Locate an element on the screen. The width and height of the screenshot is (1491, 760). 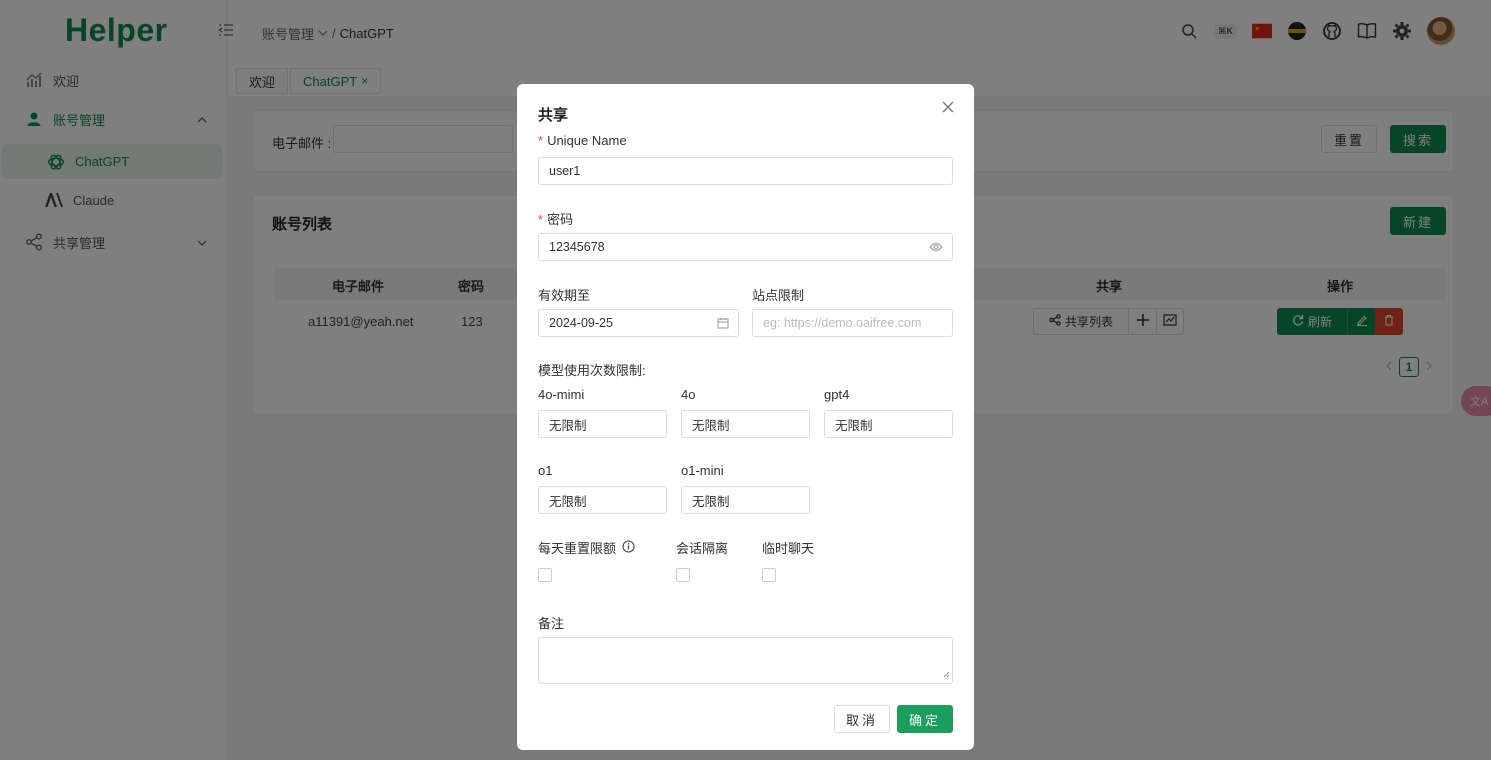
site-limit-input: eg: https://demo.oaifree.com is located at coordinates (852, 323).